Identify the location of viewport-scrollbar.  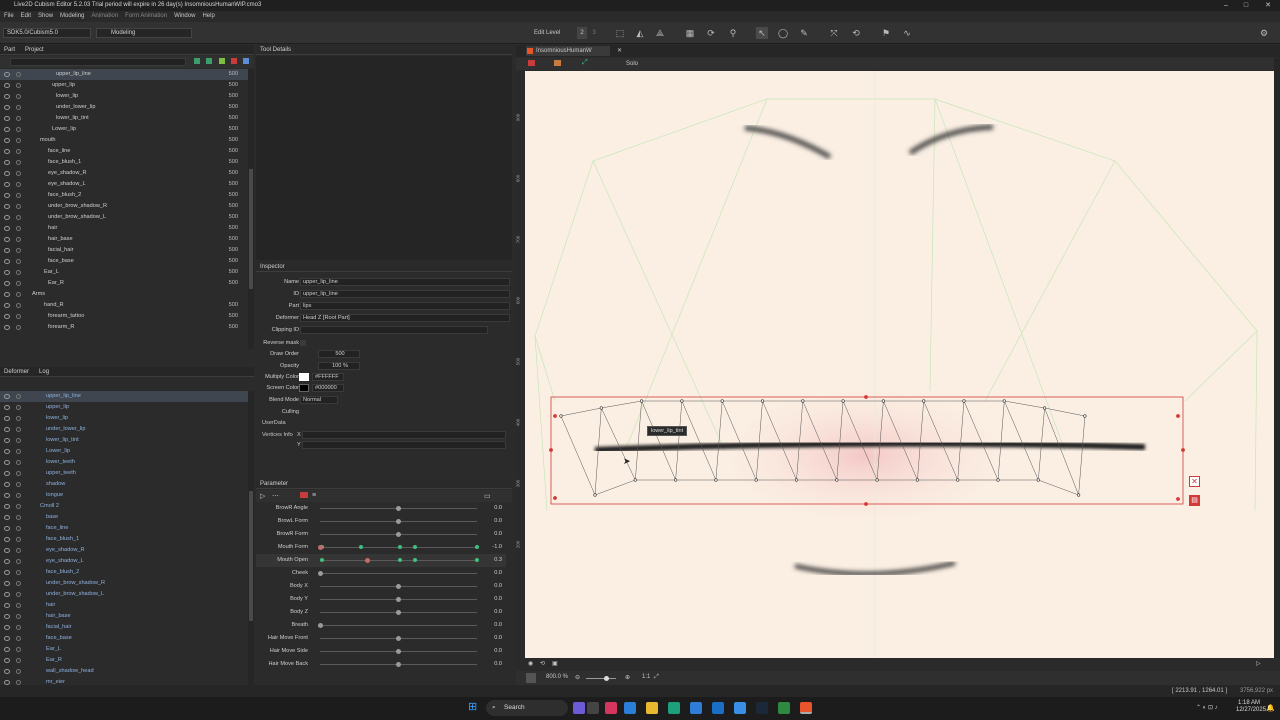
(1277, 358).